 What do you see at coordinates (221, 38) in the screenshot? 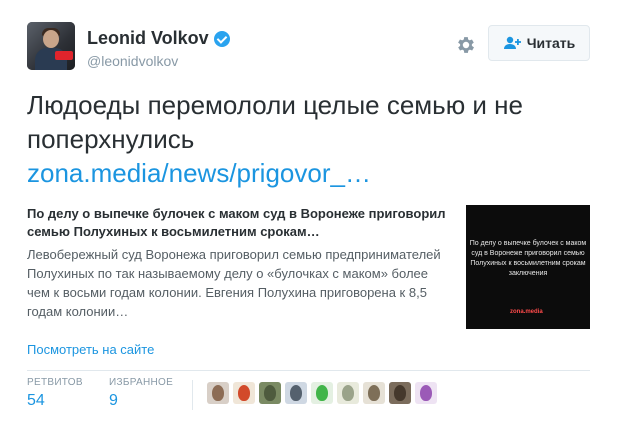
I see `verified-badge-icon` at bounding box center [221, 38].